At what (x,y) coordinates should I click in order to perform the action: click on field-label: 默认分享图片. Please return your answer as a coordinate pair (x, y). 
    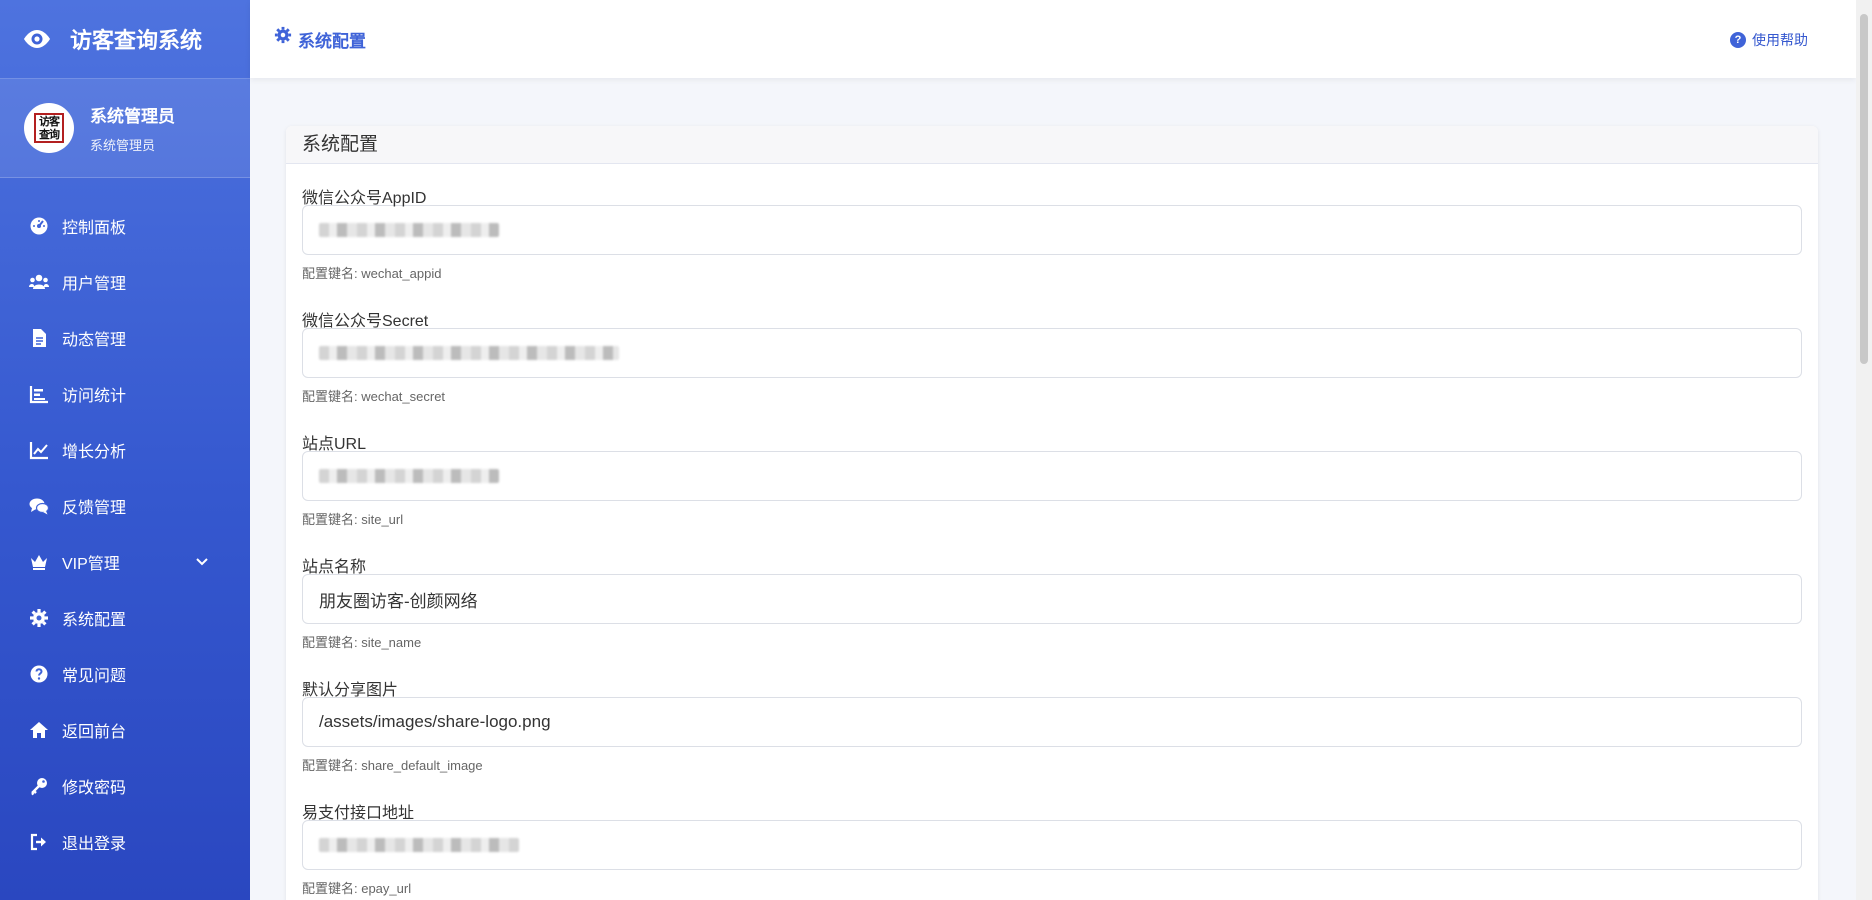
    Looking at the image, I should click on (1052, 676).